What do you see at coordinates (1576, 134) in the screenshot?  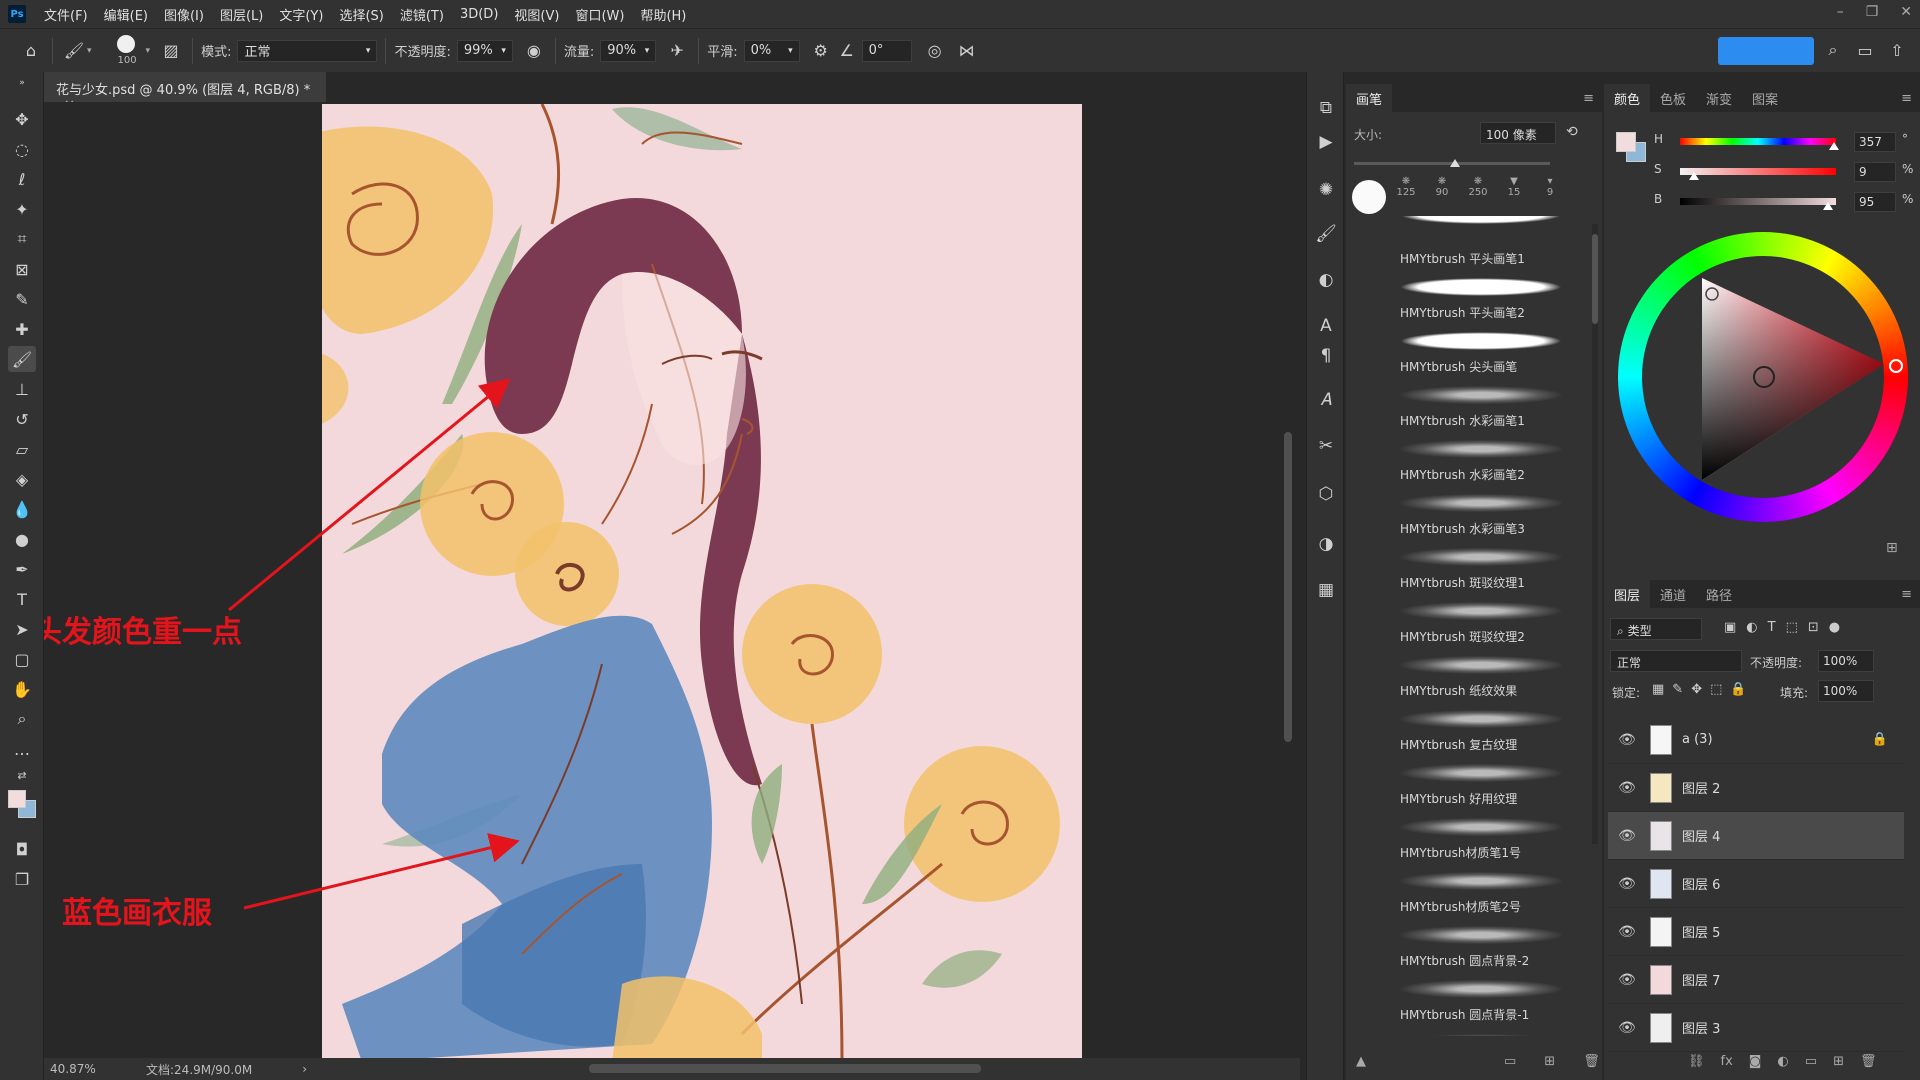 I see `brush-reset-icon: ⟲` at bounding box center [1576, 134].